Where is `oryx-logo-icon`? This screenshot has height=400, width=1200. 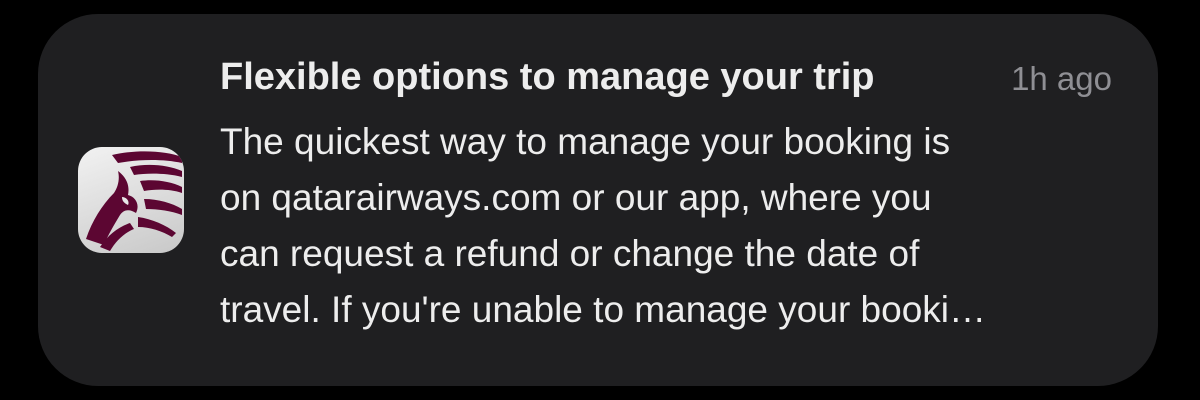
oryx-logo-icon is located at coordinates (134, 201).